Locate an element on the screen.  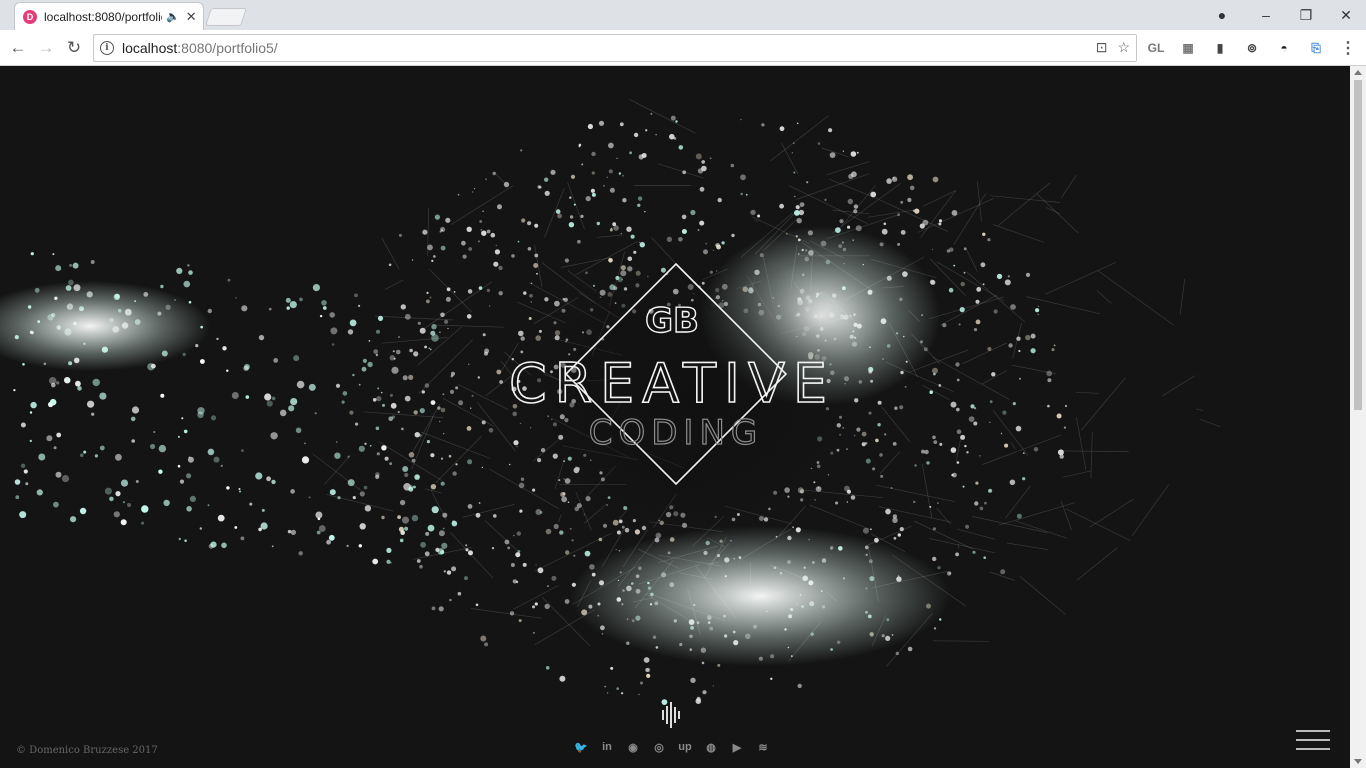
url-path: :8080/portfolio5/ is located at coordinates (227, 48).